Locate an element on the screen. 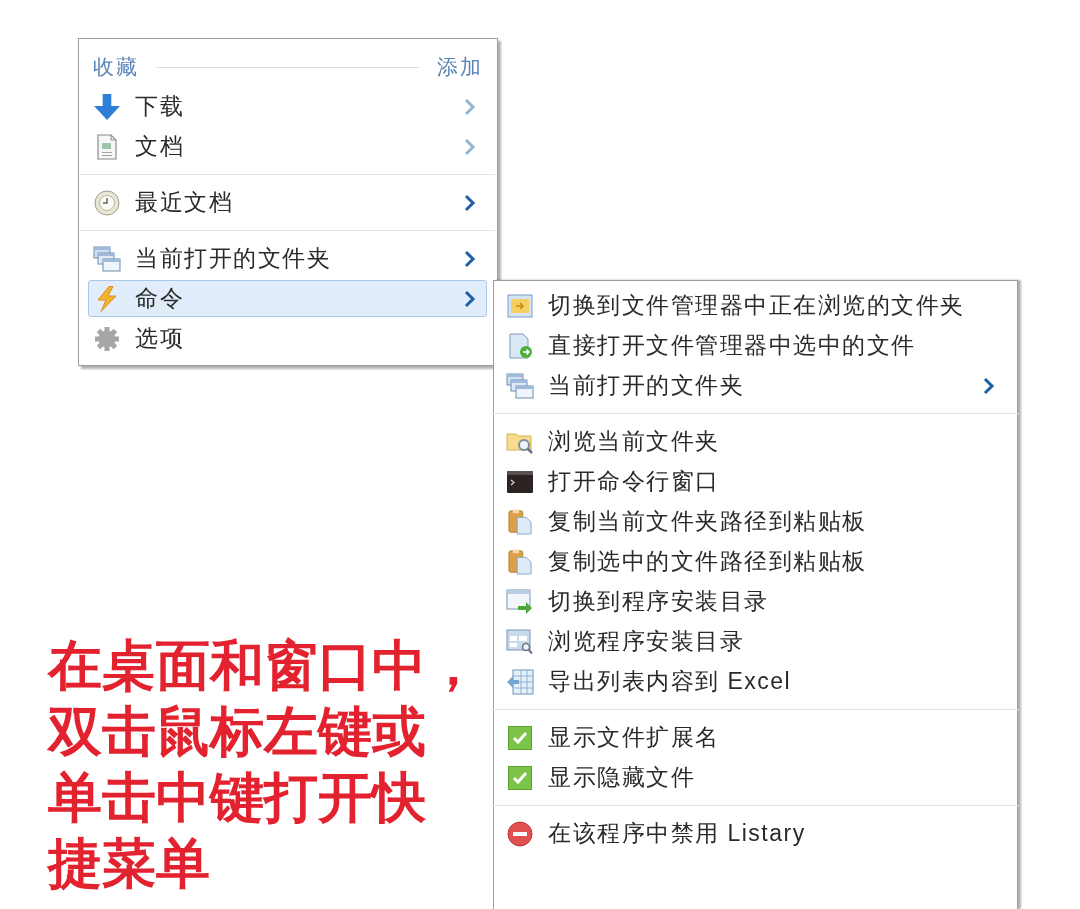  table-export-icon is located at coordinates (520, 681).